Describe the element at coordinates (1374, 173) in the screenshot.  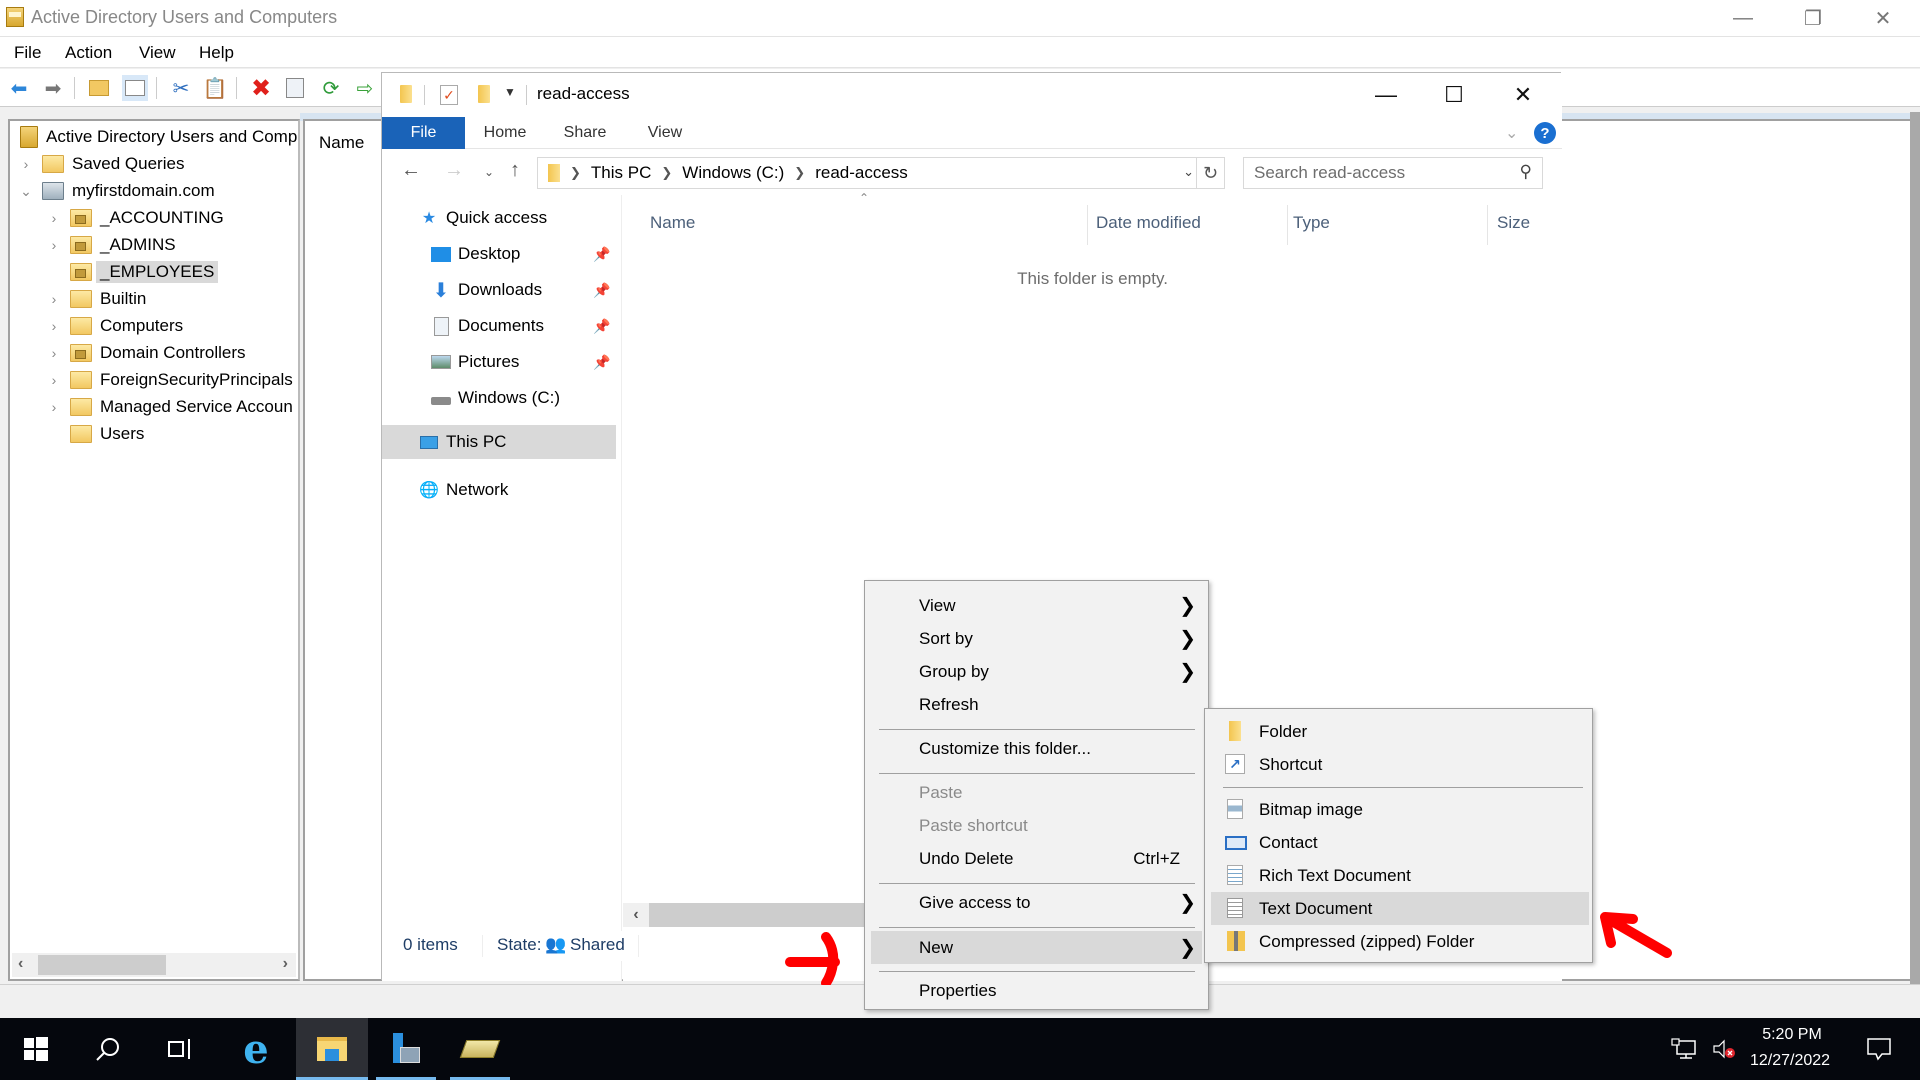
I see `search-input` at that location.